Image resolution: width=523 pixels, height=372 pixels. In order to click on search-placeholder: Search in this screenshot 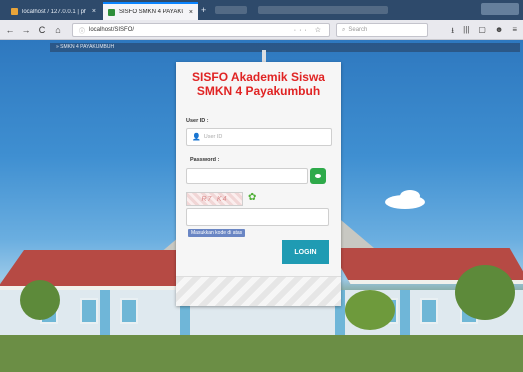, I will do `click(358, 30)`.